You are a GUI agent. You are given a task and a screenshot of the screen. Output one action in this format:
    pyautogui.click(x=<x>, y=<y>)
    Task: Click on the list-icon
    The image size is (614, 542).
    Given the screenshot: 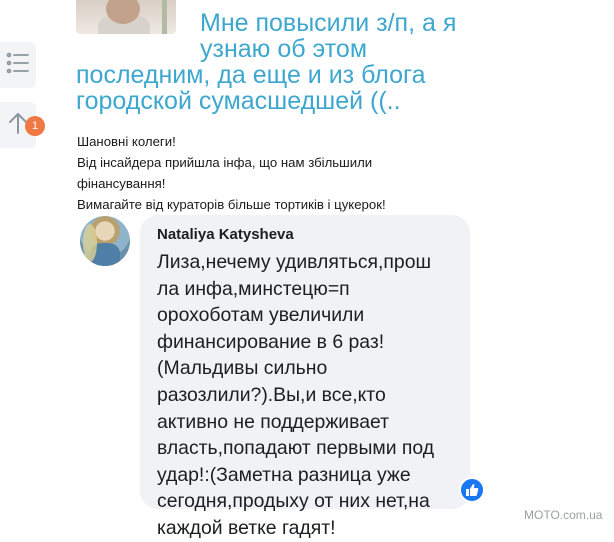 What is the action you would take?
    pyautogui.click(x=18, y=65)
    